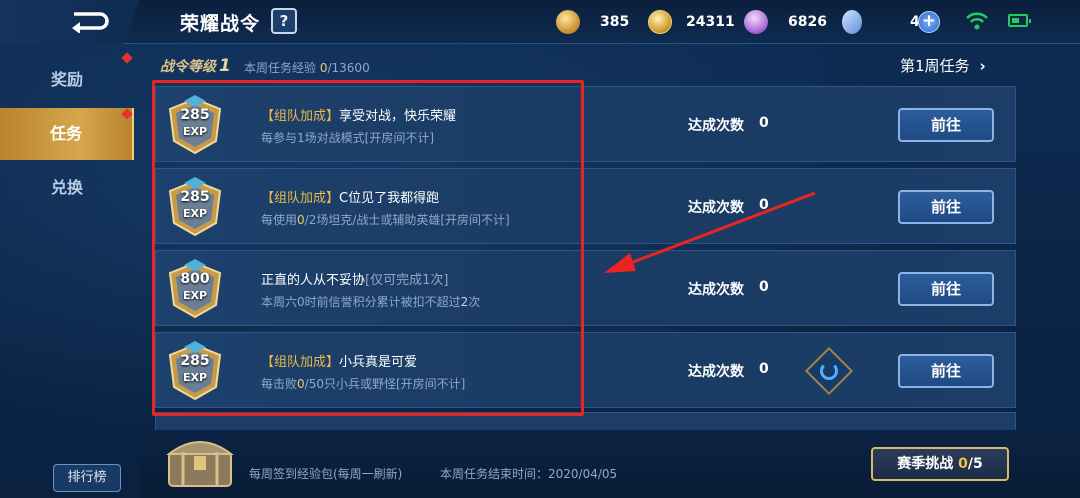  Describe the element at coordinates (68, 271) in the screenshot. I see `sidebar: 奖励 任务 兑换 排行榜` at that location.